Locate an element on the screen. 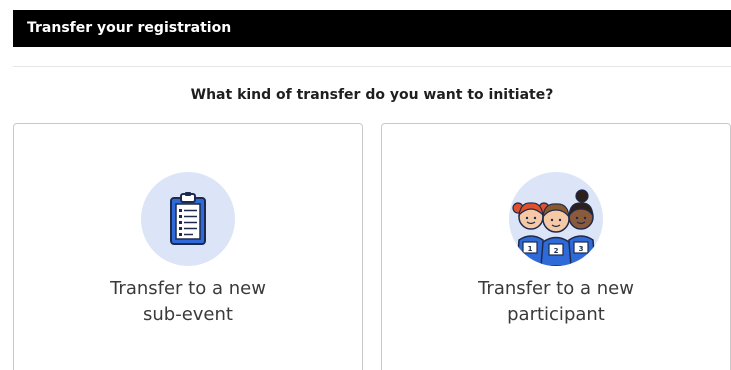 The height and width of the screenshot is (370, 731). sub-event-label-line1: Transfer to a new is located at coordinates (188, 288).